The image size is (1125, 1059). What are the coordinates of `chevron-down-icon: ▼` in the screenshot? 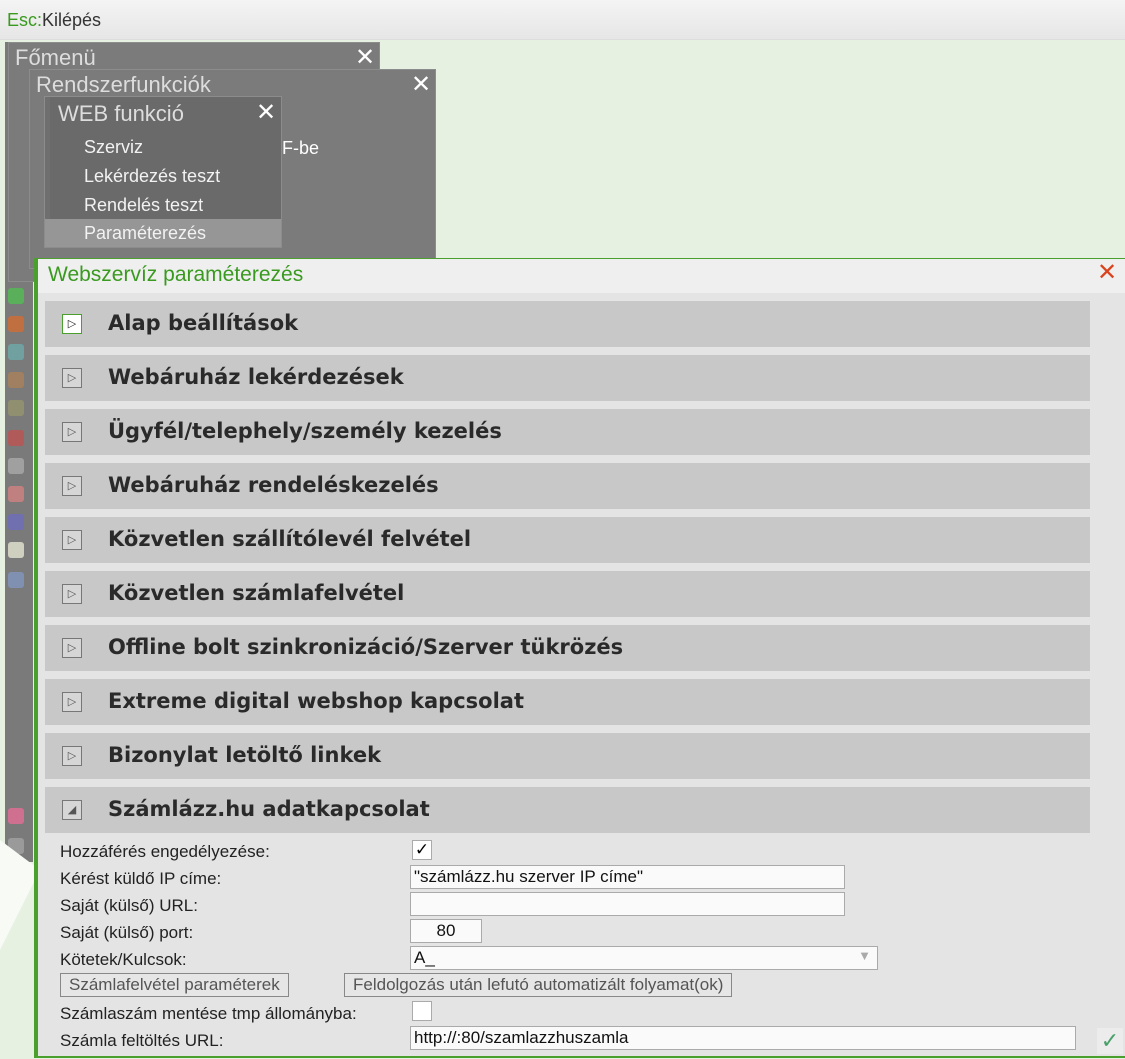 It's located at (864, 955).